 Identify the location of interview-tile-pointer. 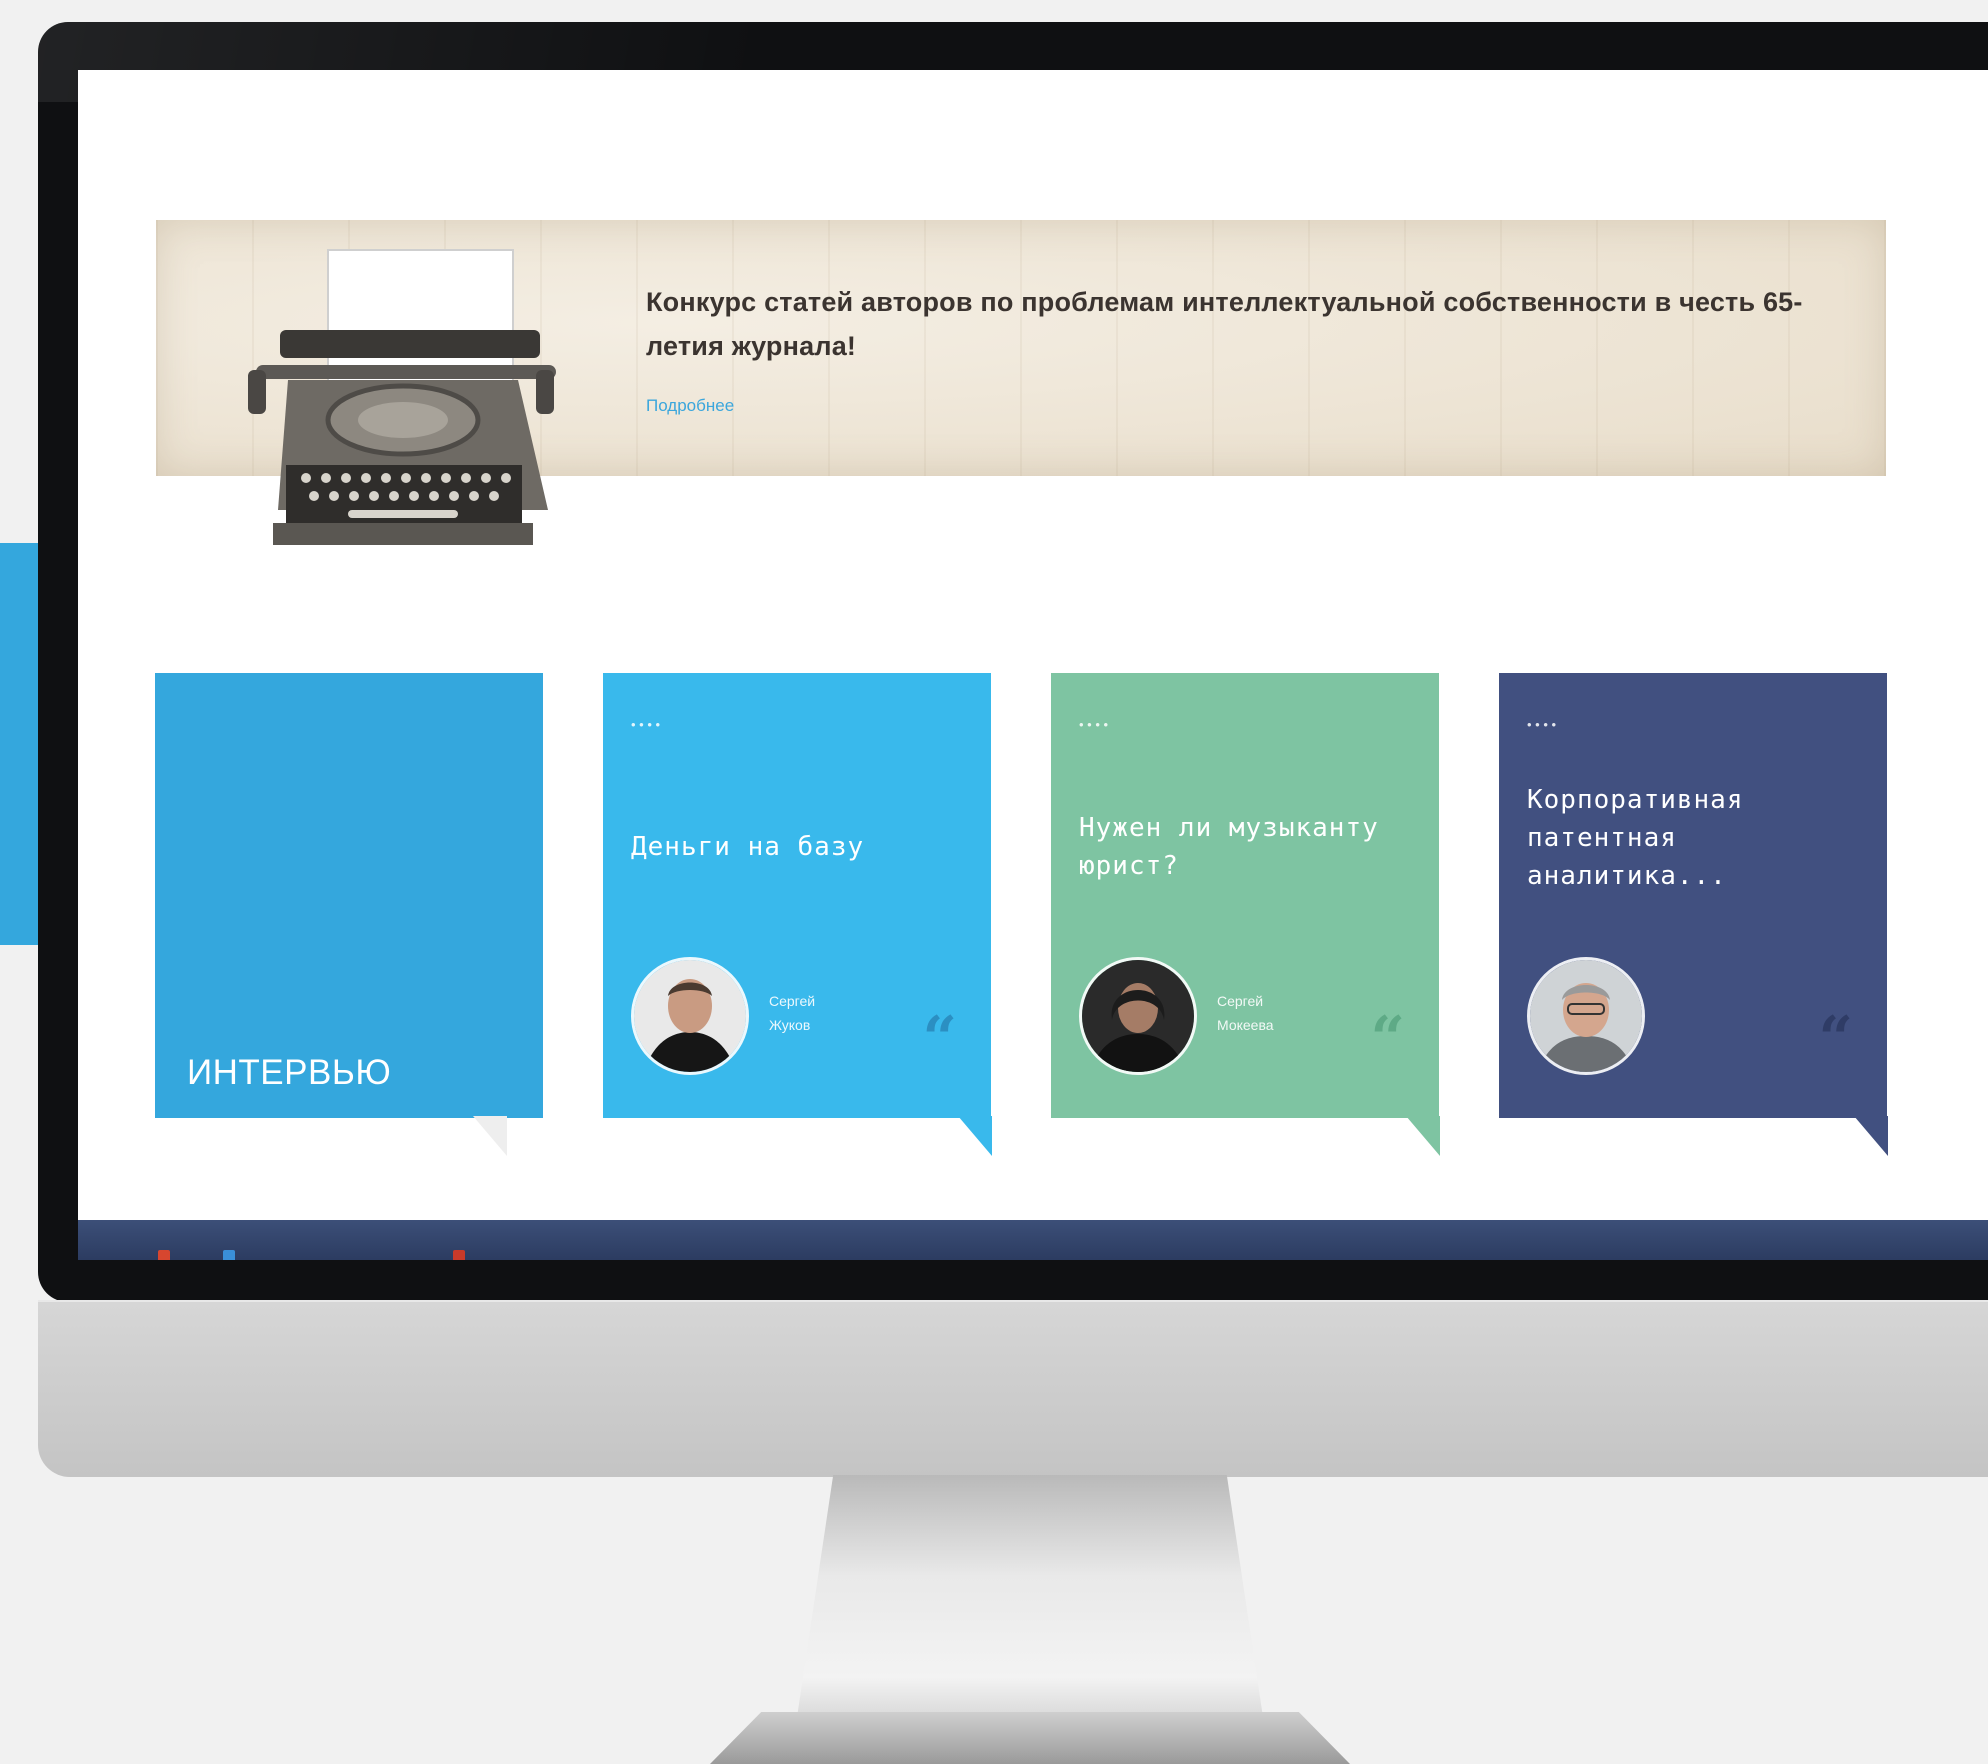
(490, 1136).